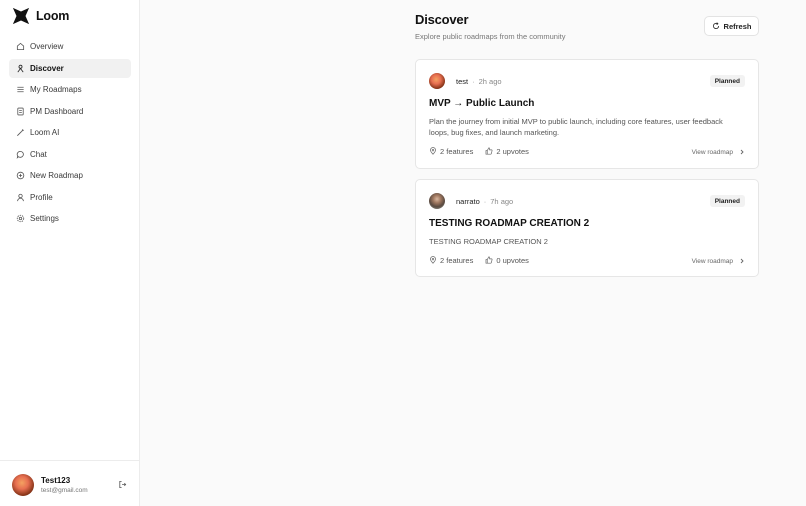  Describe the element at coordinates (462, 81) in the screenshot. I see `author-name: test` at that location.